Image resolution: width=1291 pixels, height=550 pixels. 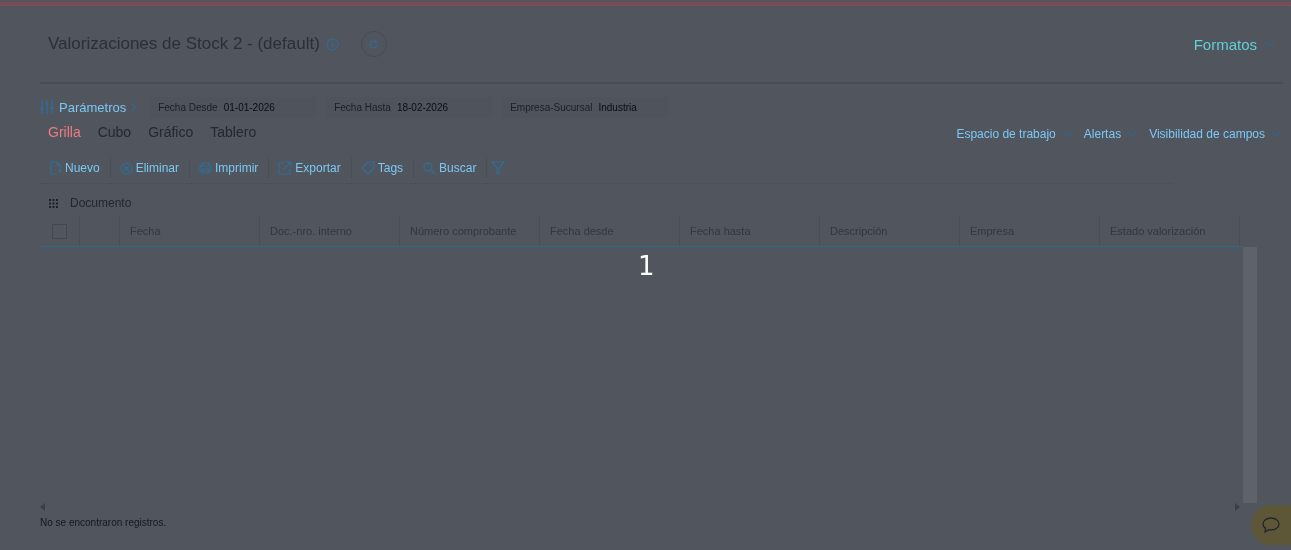 I want to click on chat-button, so click(x=1271, y=525).